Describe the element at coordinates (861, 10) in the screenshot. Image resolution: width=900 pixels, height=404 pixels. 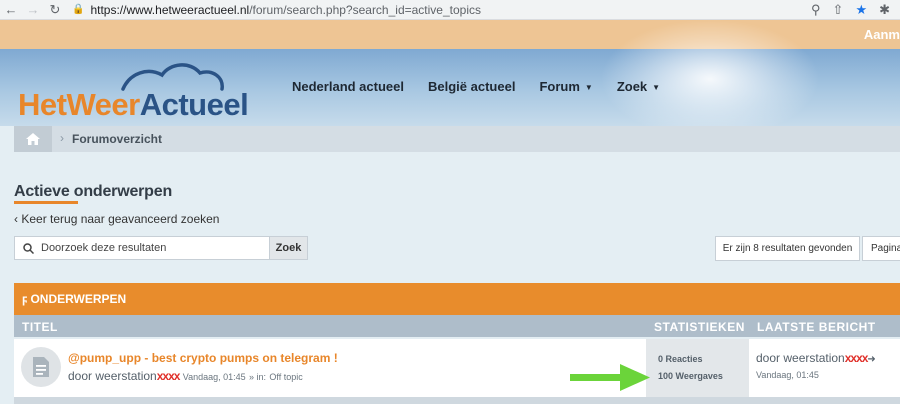
I see `star-icon: ★` at that location.